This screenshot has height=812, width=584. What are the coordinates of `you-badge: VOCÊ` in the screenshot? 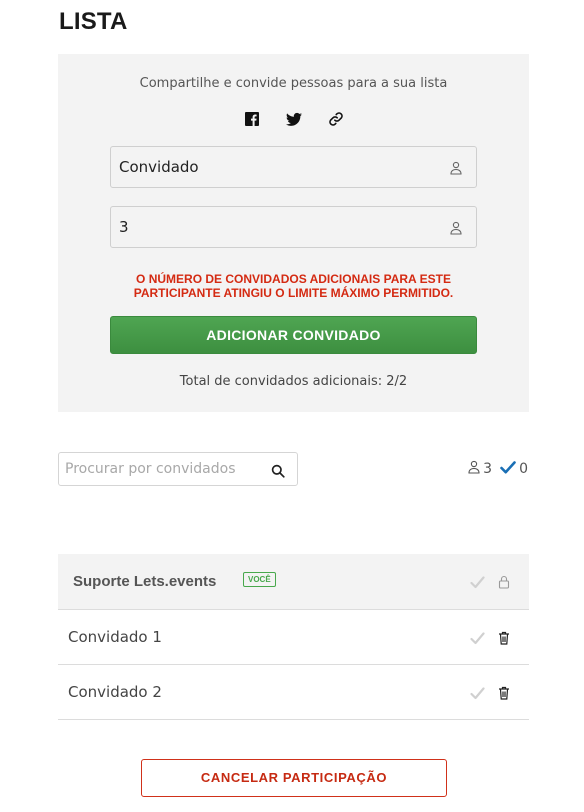 It's located at (259, 579).